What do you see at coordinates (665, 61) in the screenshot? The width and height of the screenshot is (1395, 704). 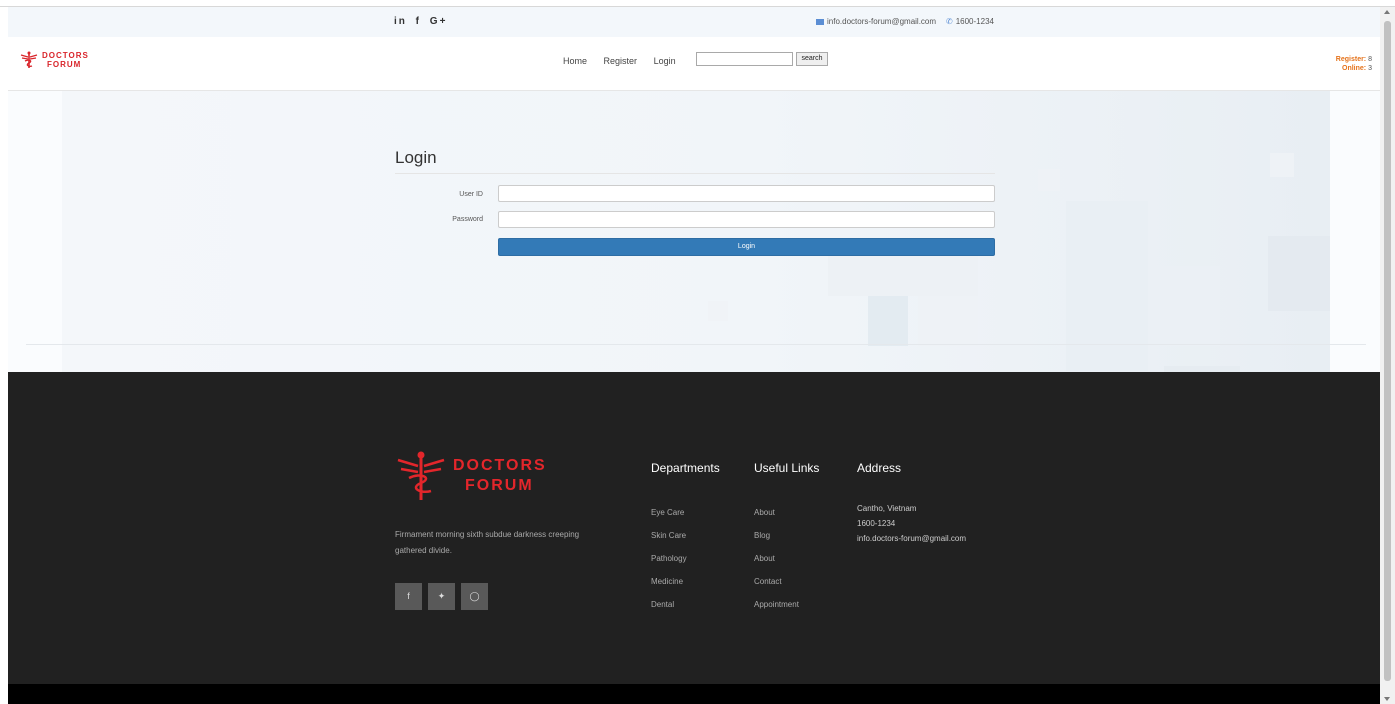 I see `nav-login: Login` at bounding box center [665, 61].